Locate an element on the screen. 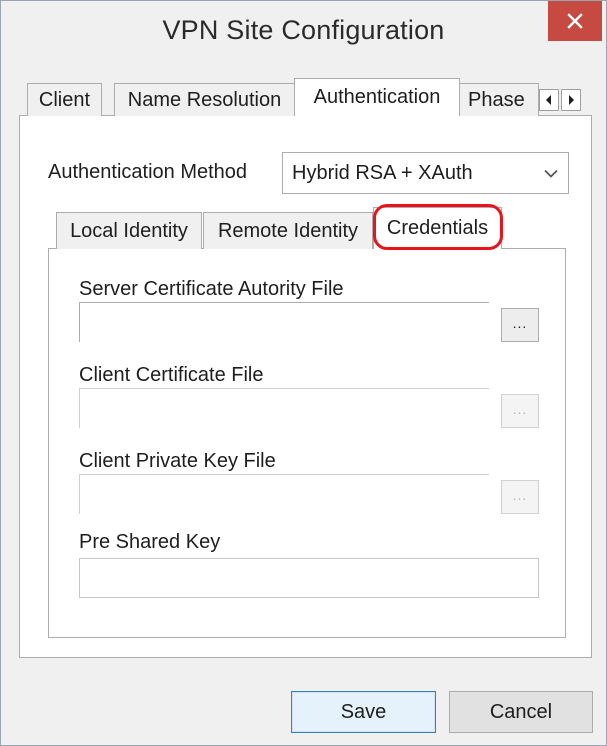 This screenshot has width=607, height=746. close-button is located at coordinates (575, 21).